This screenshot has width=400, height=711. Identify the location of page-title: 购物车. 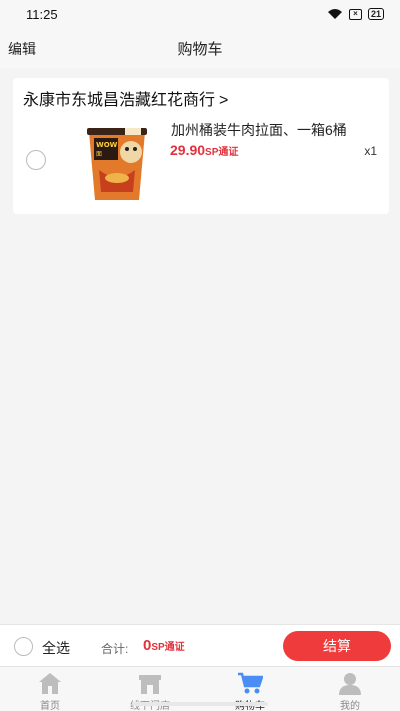
(200, 49).